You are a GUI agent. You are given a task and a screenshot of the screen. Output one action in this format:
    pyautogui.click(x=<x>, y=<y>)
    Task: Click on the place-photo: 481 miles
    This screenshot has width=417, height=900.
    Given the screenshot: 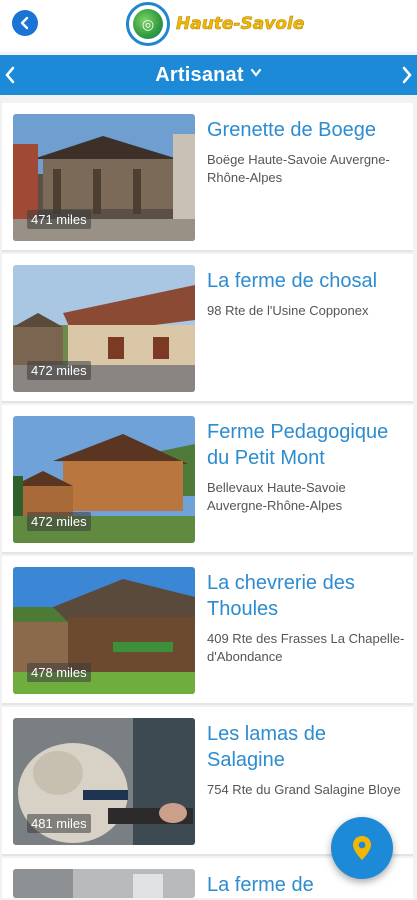 What is the action you would take?
    pyautogui.click(x=104, y=781)
    